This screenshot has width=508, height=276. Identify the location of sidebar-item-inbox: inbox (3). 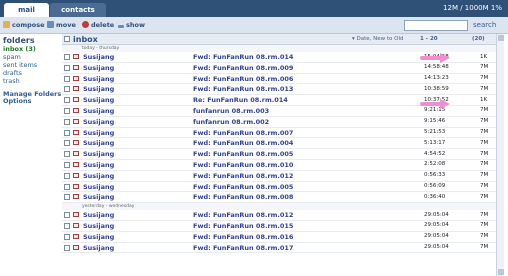
(32, 49).